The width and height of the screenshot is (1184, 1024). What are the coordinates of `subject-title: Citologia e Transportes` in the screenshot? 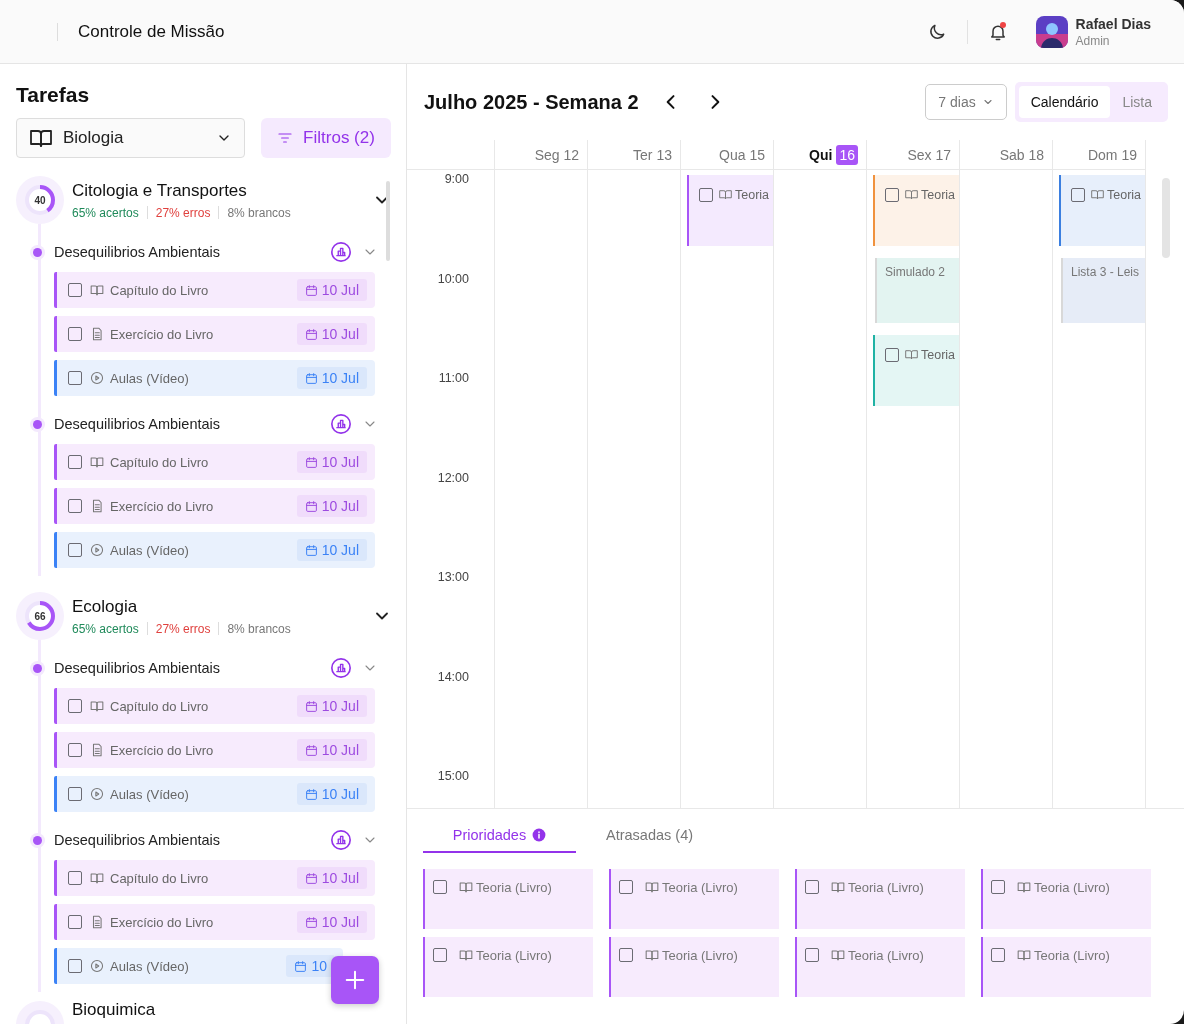 It's located at (222, 190).